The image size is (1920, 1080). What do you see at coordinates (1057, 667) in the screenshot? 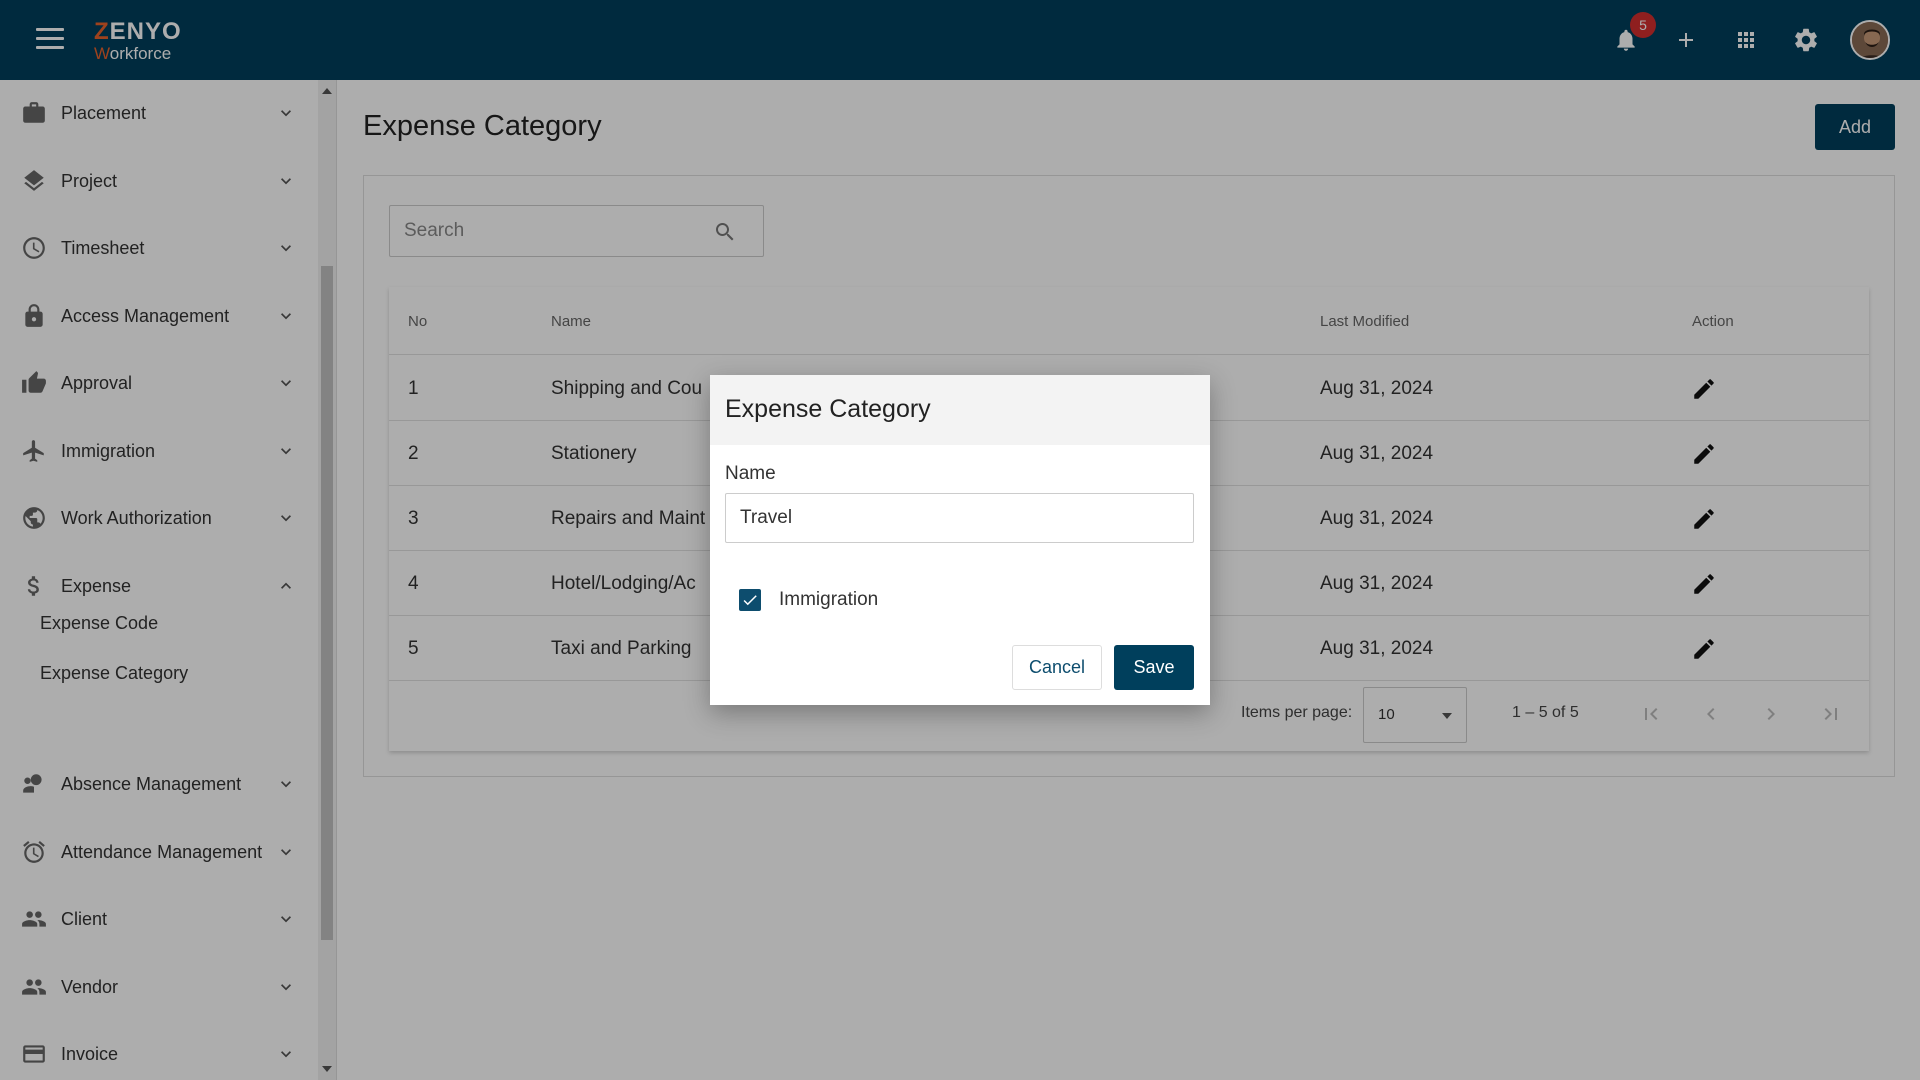
I see `cancel-button: Cancel` at bounding box center [1057, 667].